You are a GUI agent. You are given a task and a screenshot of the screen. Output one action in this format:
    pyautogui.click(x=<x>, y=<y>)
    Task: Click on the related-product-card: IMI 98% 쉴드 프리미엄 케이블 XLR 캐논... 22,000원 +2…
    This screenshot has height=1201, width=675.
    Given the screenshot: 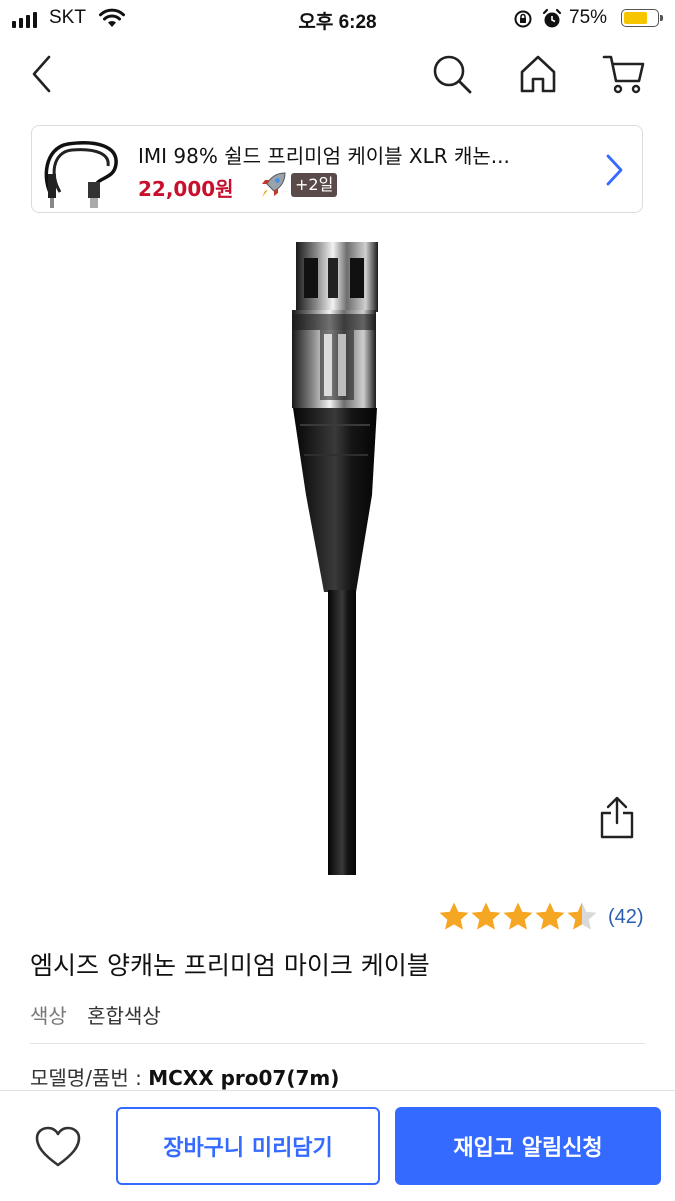 What is the action you would take?
    pyautogui.click(x=337, y=169)
    